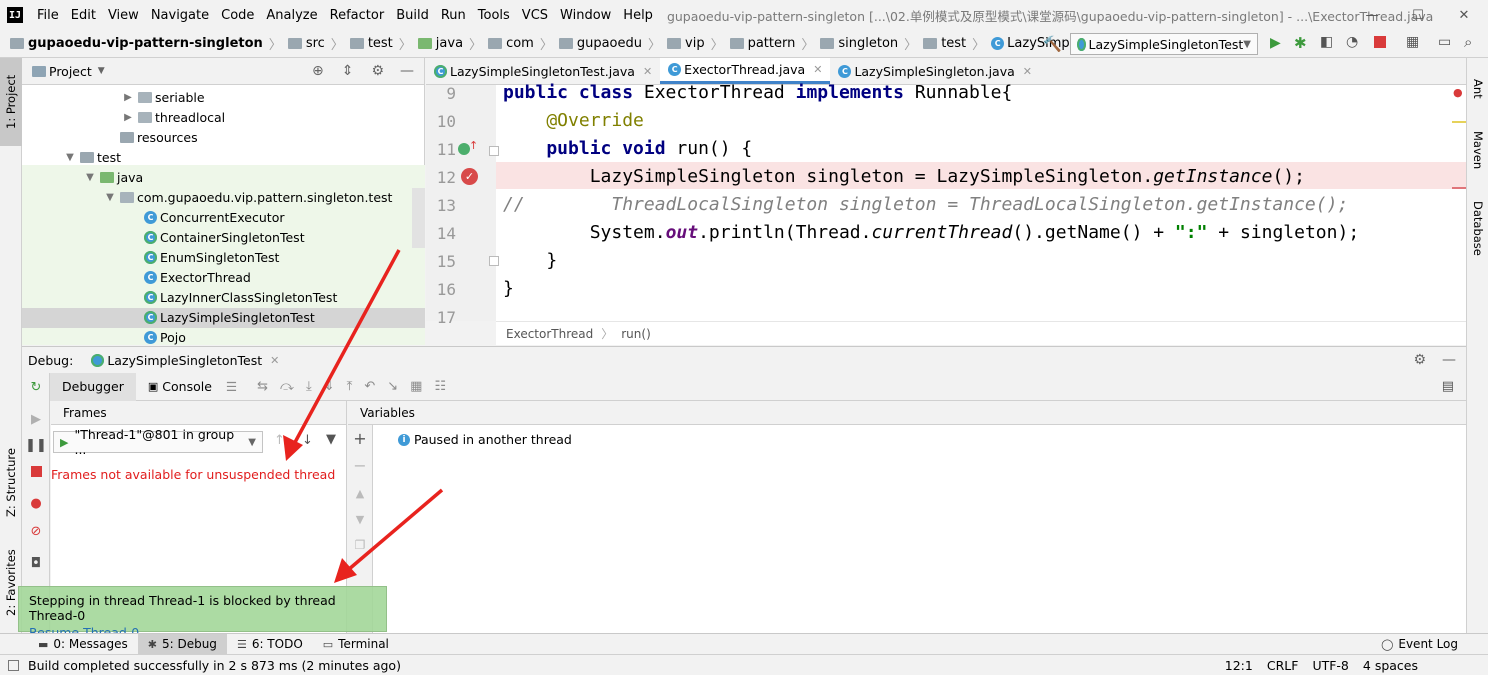 Image resolution: width=1488 pixels, height=675 pixels. What do you see at coordinates (83, 644) in the screenshot?
I see `tab-messages: ▬ 0: Messages` at bounding box center [83, 644].